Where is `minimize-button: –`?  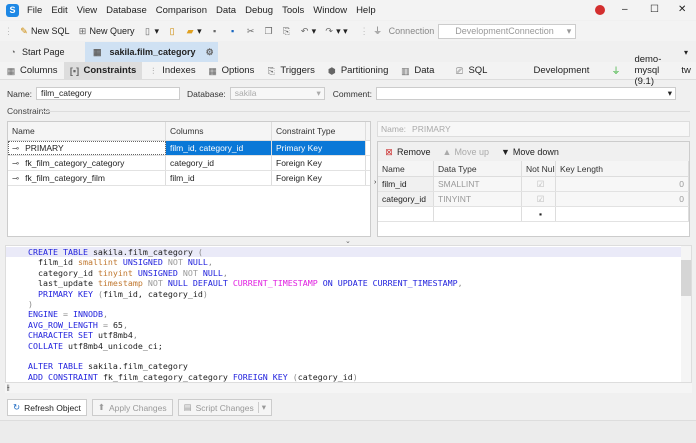 minimize-button: – is located at coordinates (625, 9).